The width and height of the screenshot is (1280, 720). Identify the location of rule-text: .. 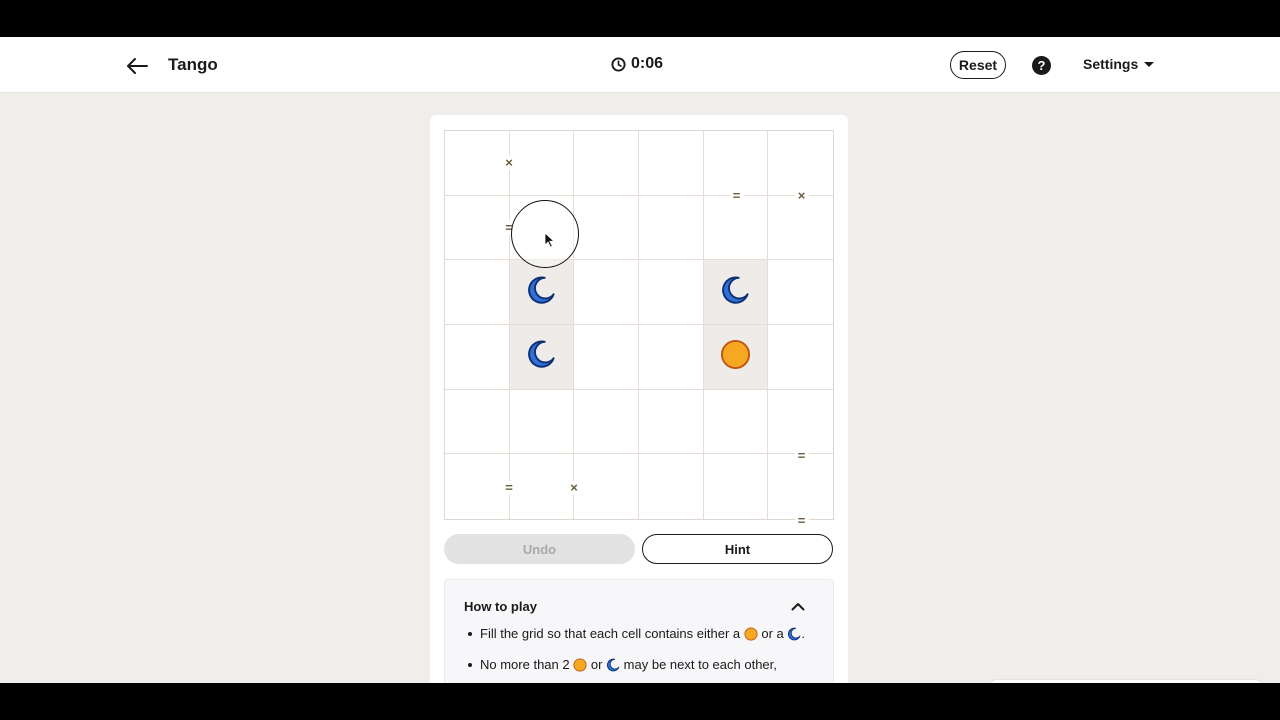
(803, 633).